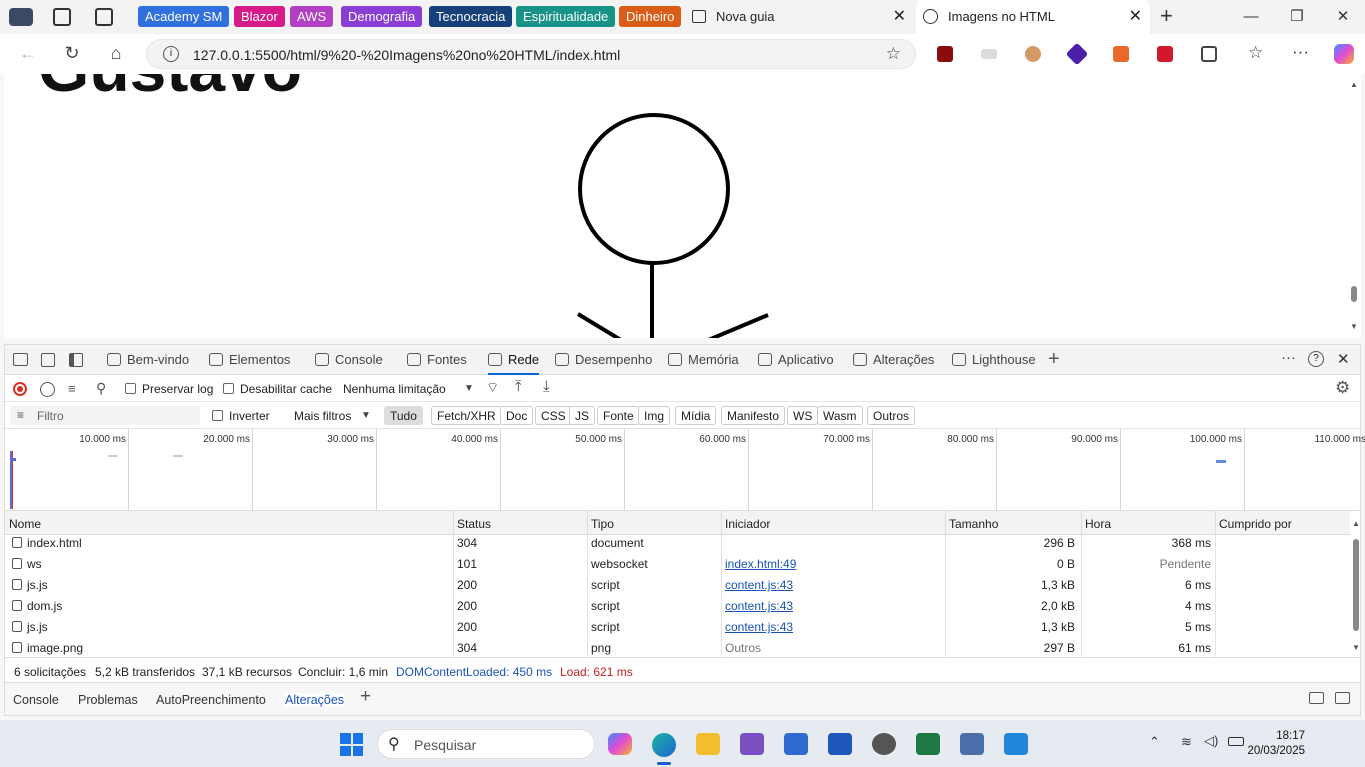  Describe the element at coordinates (72, 388) in the screenshot. I see `filter-toggle-icon: ≡` at that location.